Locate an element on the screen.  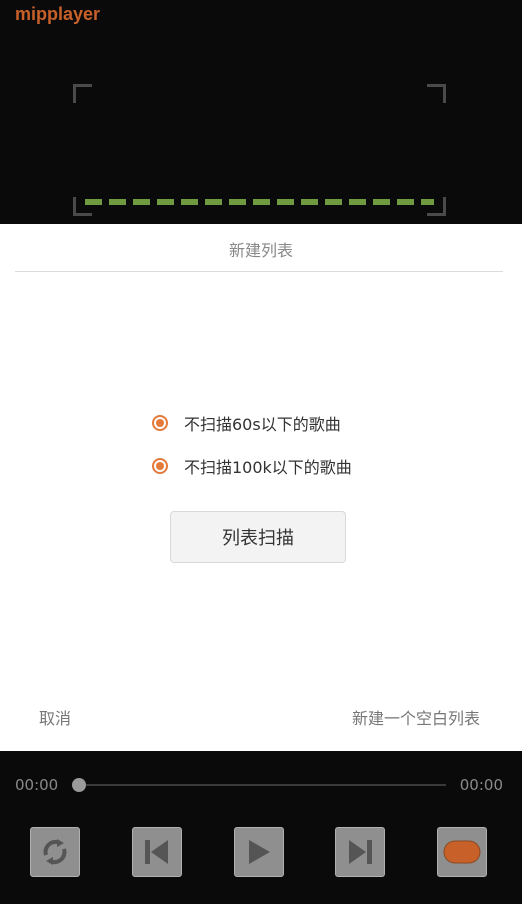
dialog-title: 新建列表 is located at coordinates (260, 250).